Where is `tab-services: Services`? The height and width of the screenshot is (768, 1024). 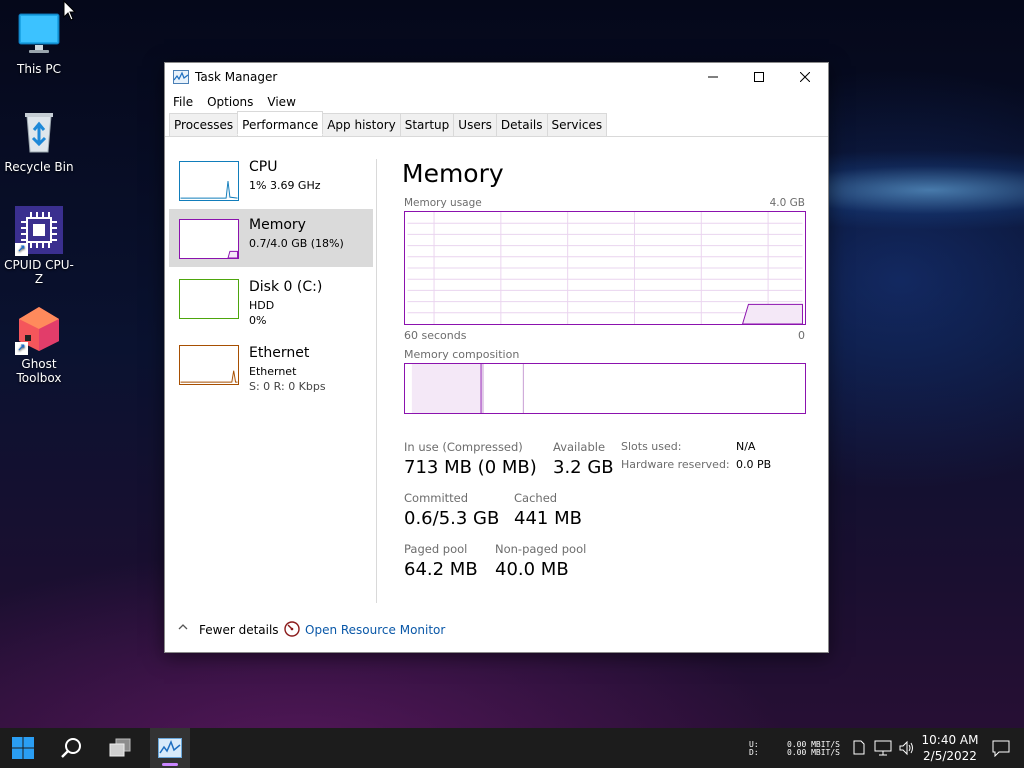
tab-services: Services is located at coordinates (577, 124).